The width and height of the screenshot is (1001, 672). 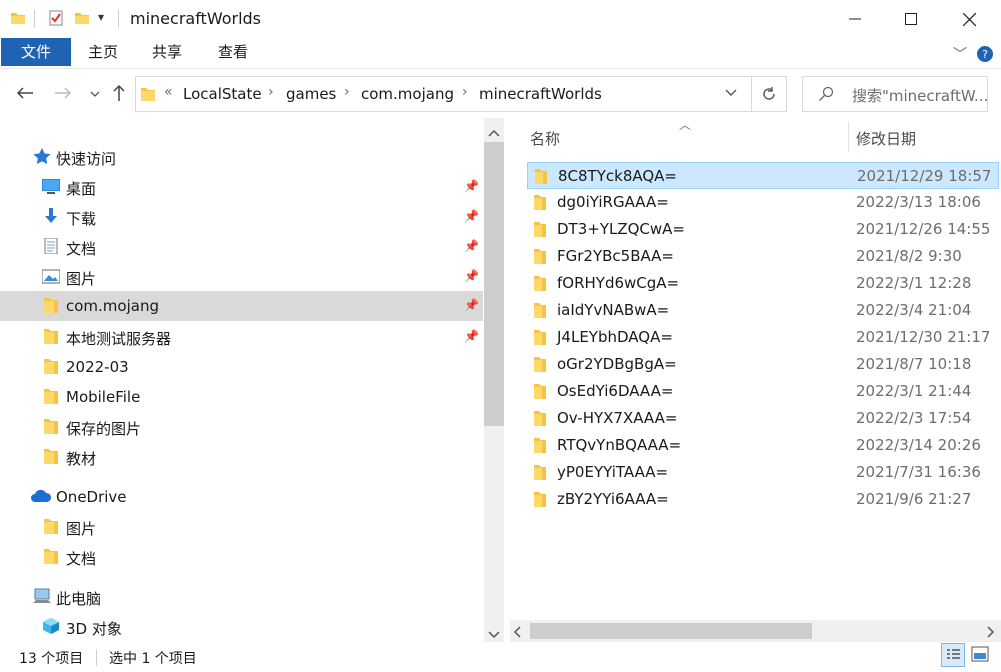 I want to click on nav-label: OneDrive, so click(x=91, y=497).